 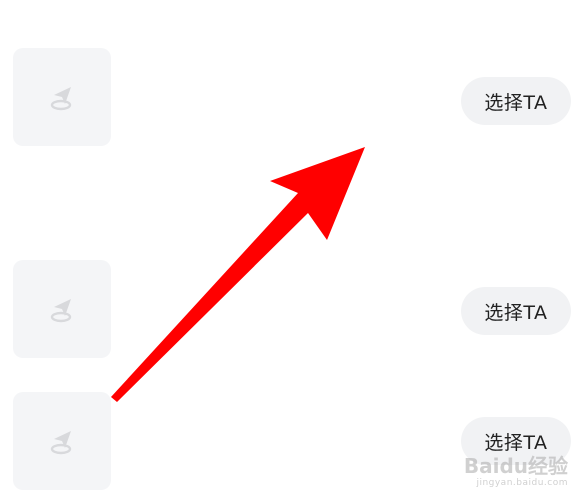 What do you see at coordinates (516, 101) in the screenshot?
I see `select-ta-button-1: 选择TA` at bounding box center [516, 101].